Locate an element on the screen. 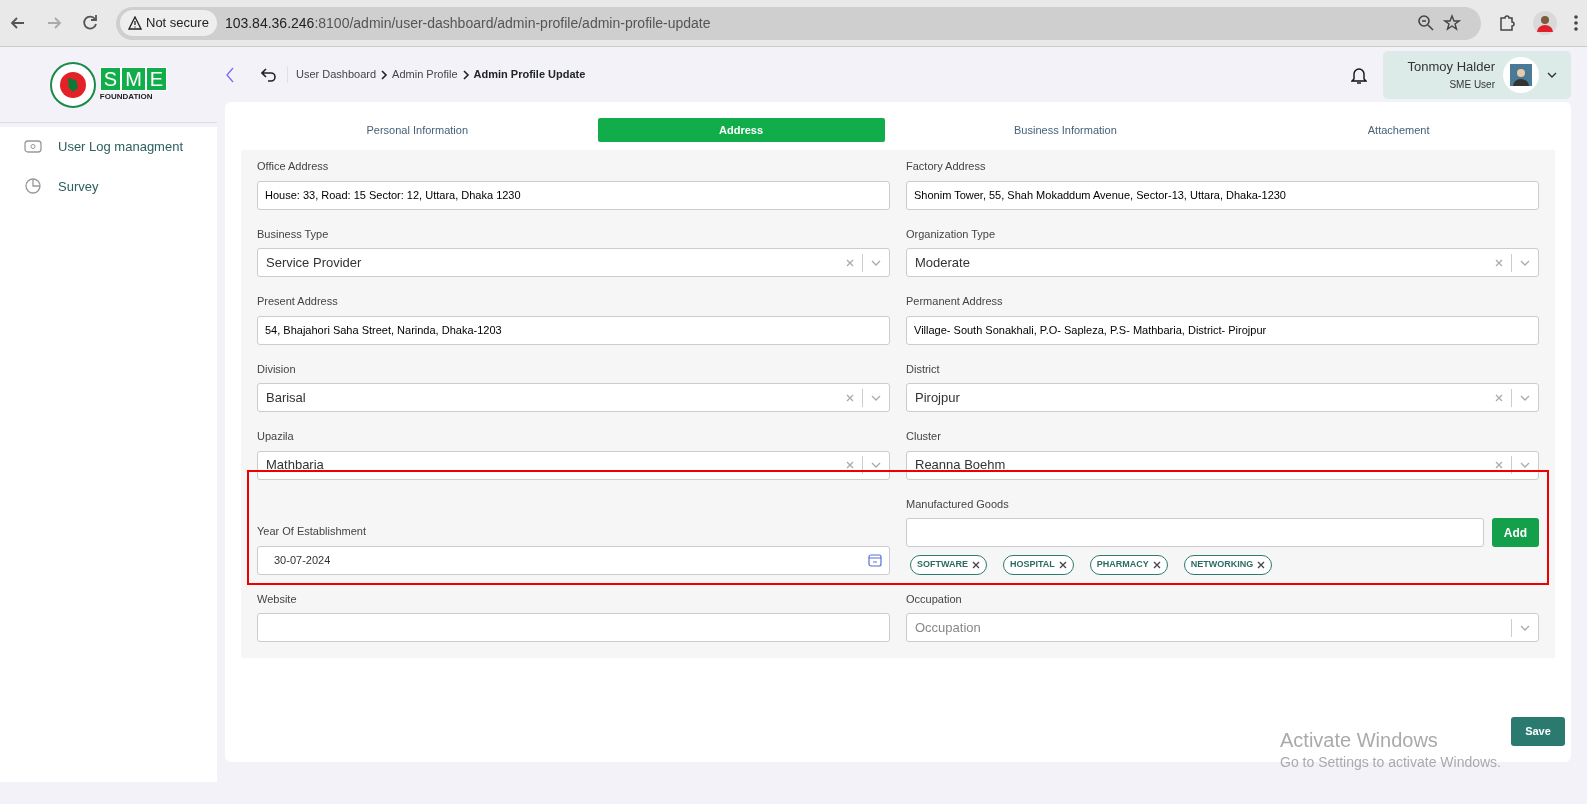  user-menu: Tonmoy Halder SME User is located at coordinates (1477, 74).